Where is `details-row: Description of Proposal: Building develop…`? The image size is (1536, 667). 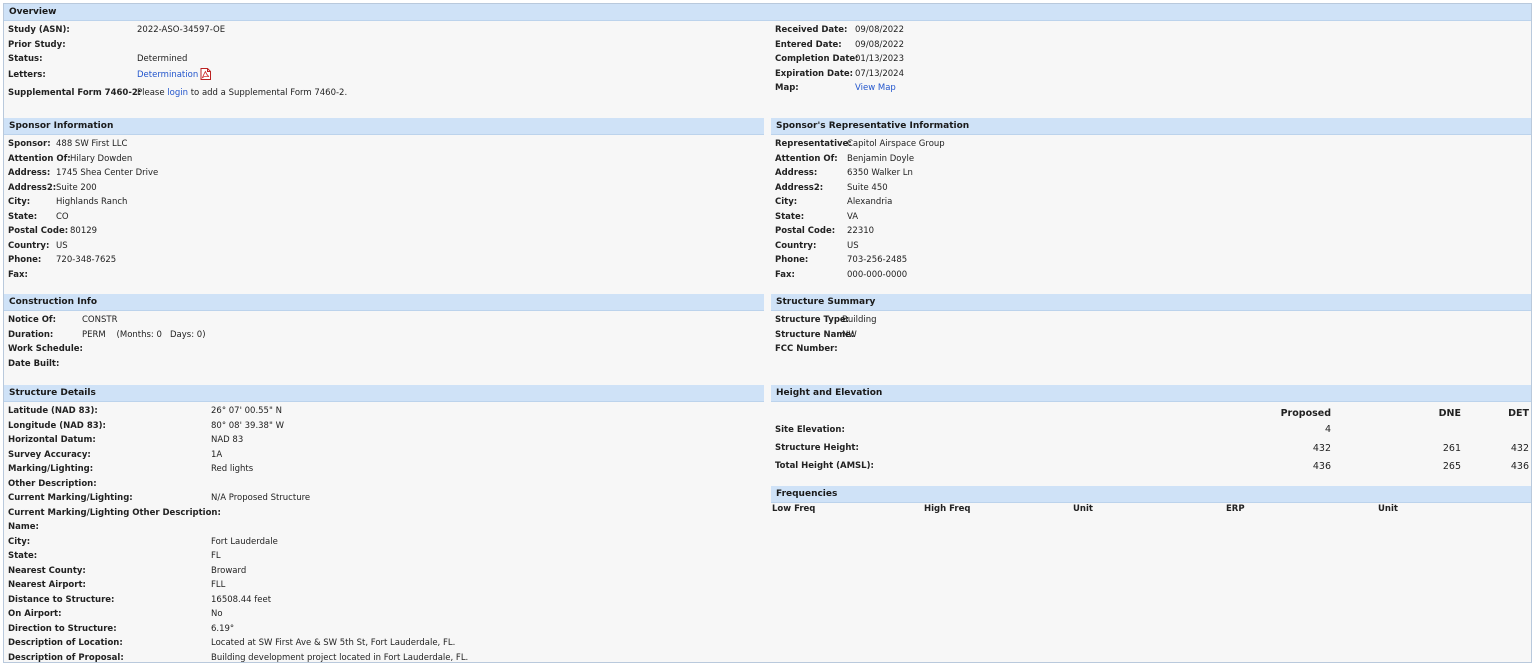 details-row: Description of Proposal: Building develop… is located at coordinates (384, 658).